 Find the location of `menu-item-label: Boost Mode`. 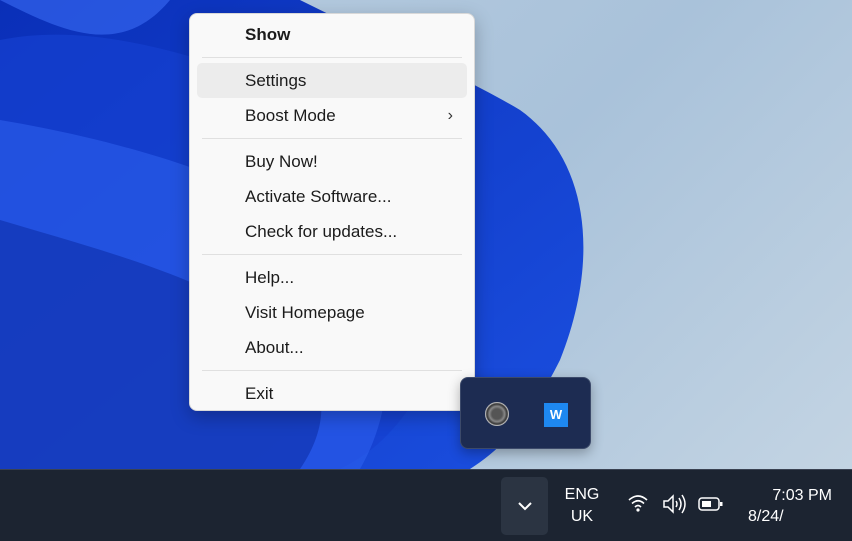

menu-item-label: Boost Mode is located at coordinates (290, 115).